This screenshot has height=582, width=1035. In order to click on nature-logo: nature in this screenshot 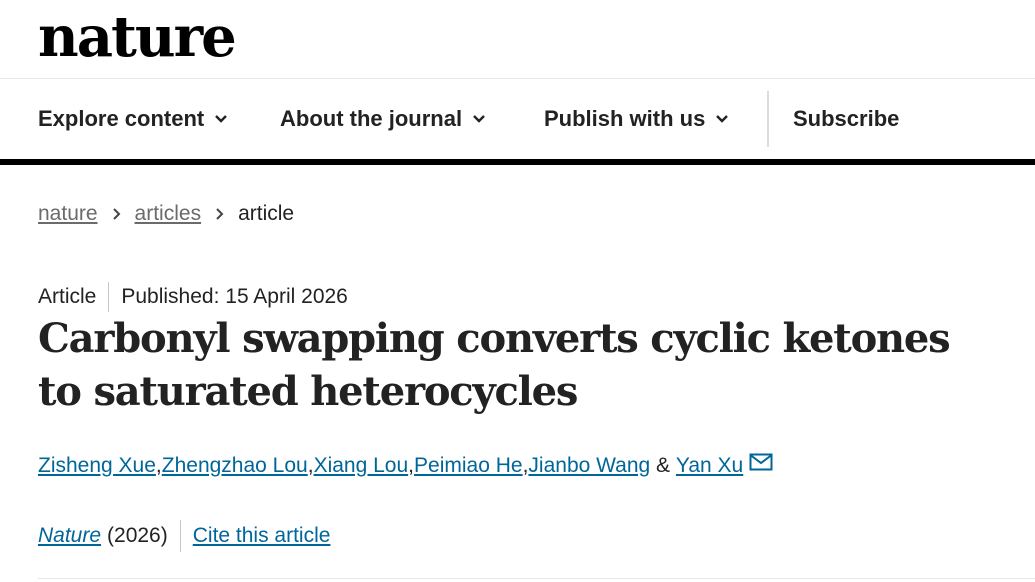, I will do `click(137, 37)`.